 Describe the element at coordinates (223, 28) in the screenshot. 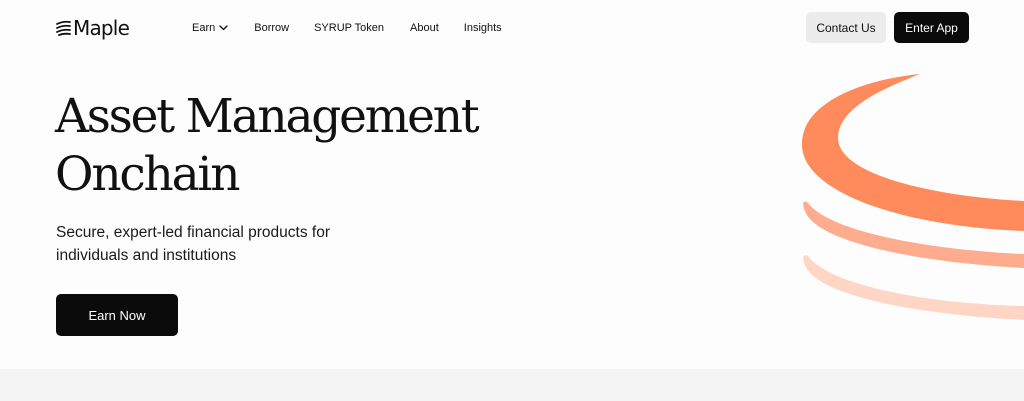

I see `chevron-down-icon` at that location.